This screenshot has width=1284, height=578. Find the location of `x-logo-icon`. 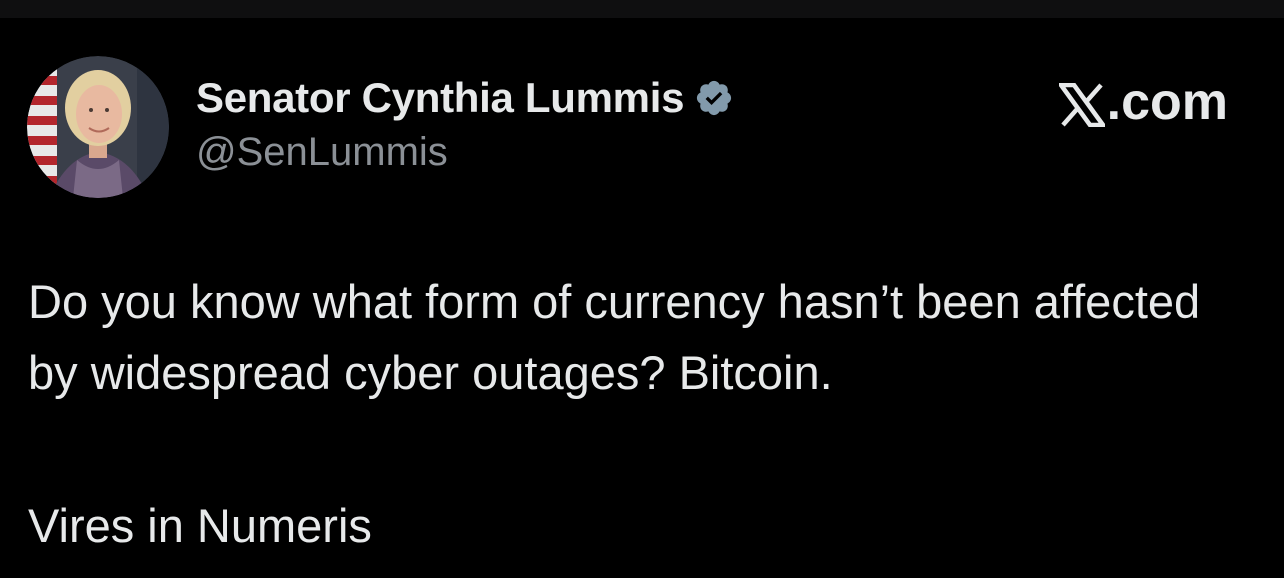

x-logo-icon is located at coordinates (1082, 104).